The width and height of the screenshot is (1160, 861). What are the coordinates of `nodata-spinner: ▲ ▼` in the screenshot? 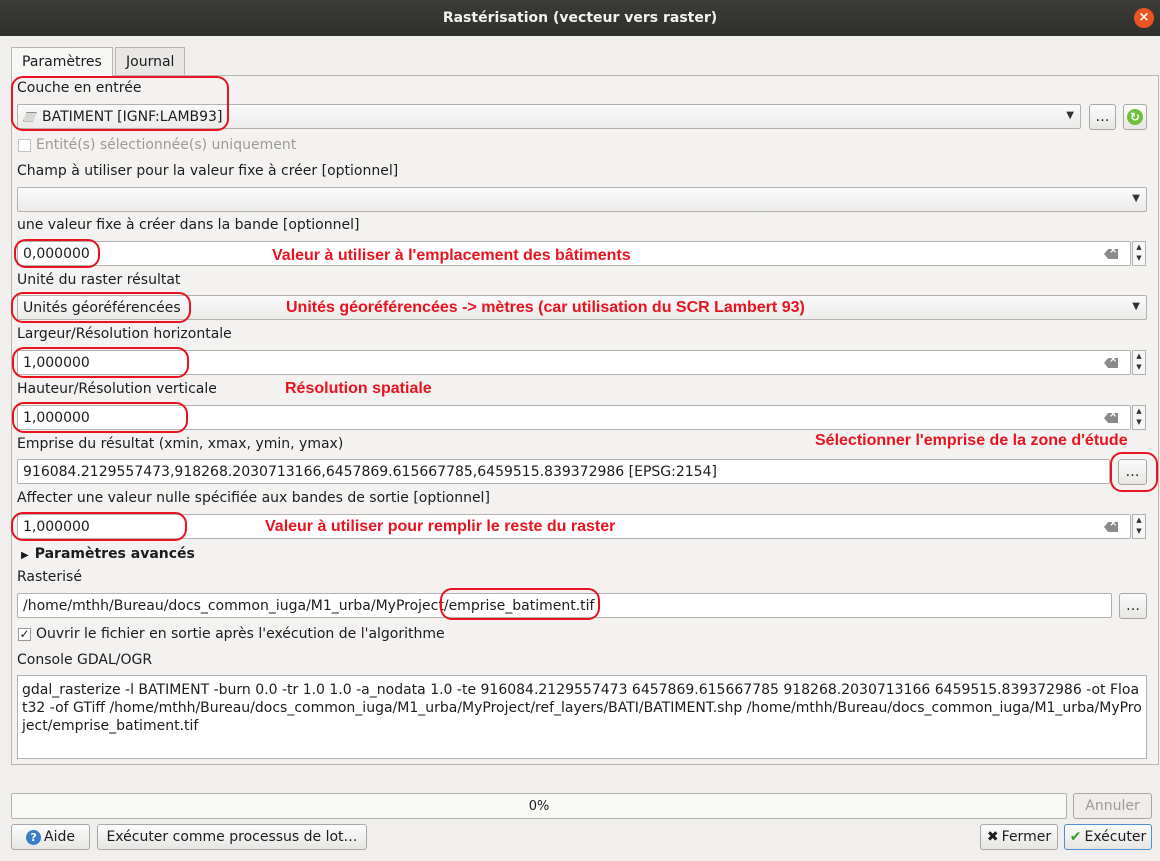 It's located at (1139, 526).